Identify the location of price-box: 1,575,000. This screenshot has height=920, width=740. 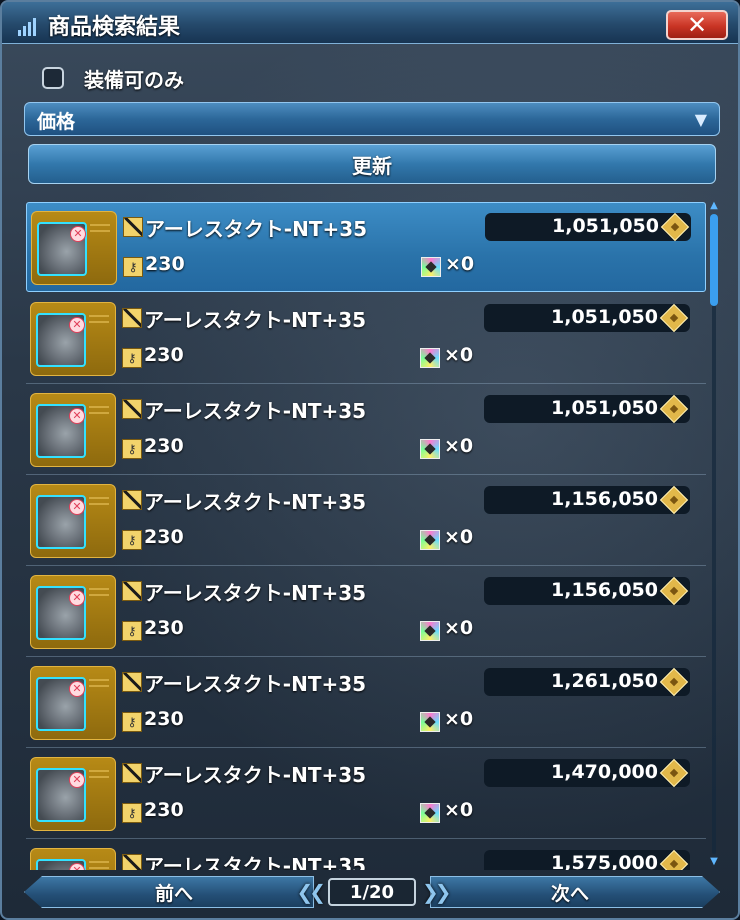
(587, 859).